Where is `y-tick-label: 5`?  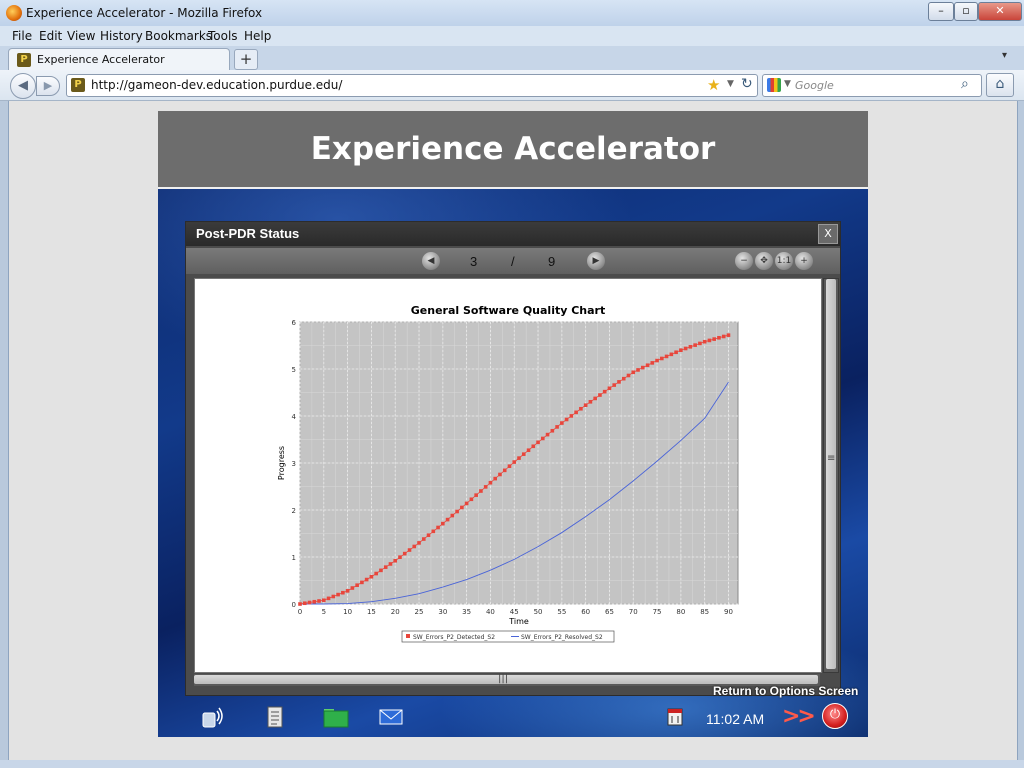 y-tick-label: 5 is located at coordinates (294, 370).